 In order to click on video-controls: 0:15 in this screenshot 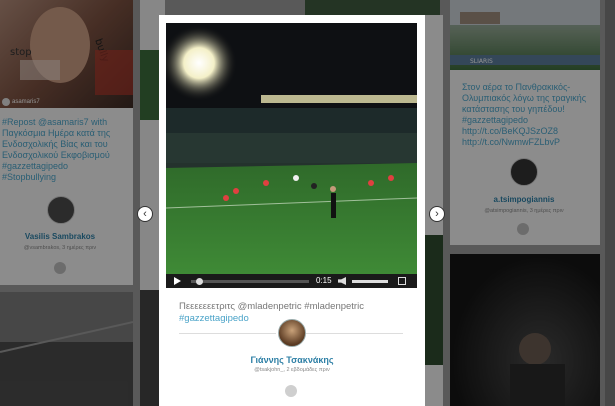, I will do `click(291, 281)`.